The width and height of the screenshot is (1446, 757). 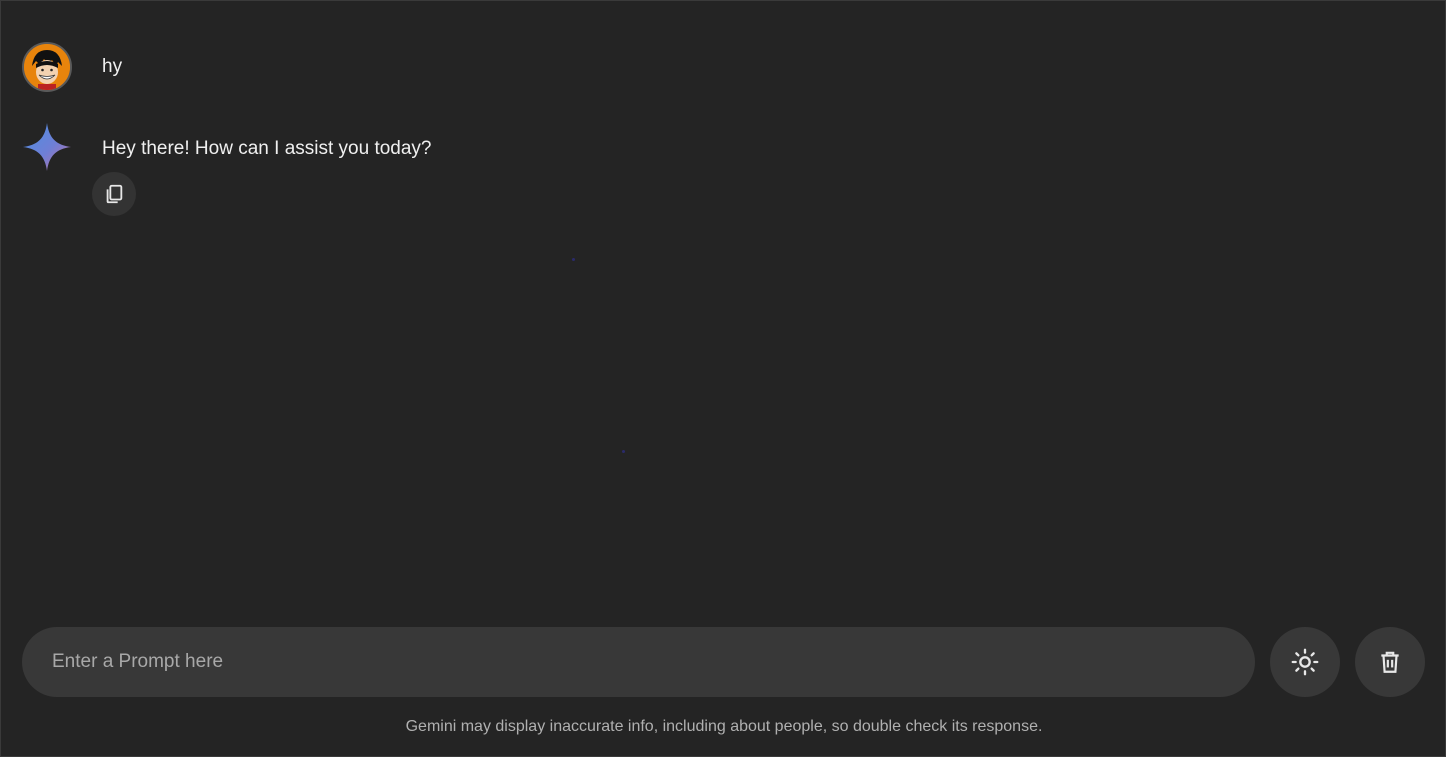 I want to click on user-message: hy, so click(x=72, y=67).